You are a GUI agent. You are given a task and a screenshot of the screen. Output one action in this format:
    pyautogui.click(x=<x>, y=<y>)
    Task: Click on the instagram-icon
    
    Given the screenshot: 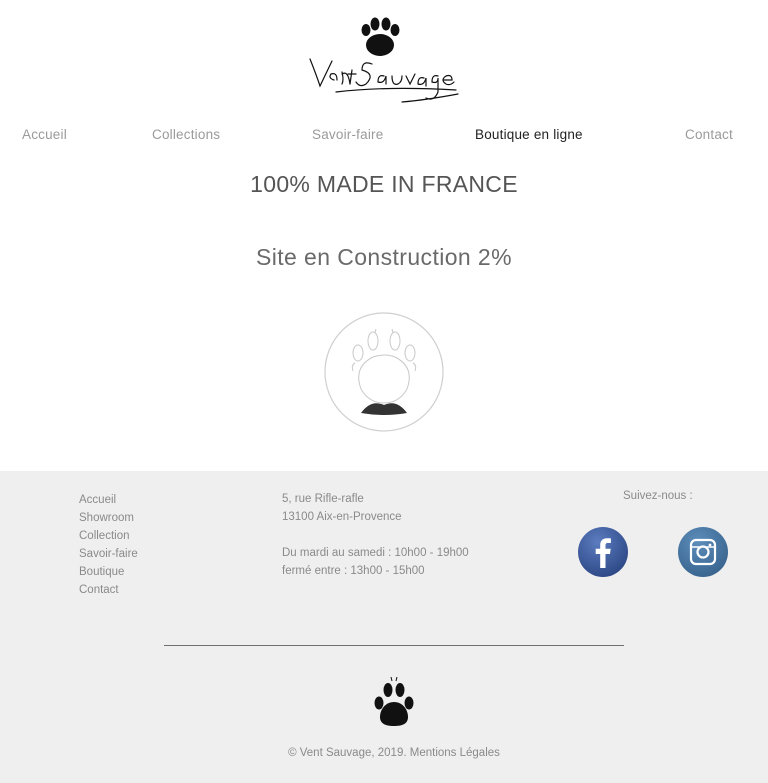 What is the action you would take?
    pyautogui.click(x=703, y=552)
    